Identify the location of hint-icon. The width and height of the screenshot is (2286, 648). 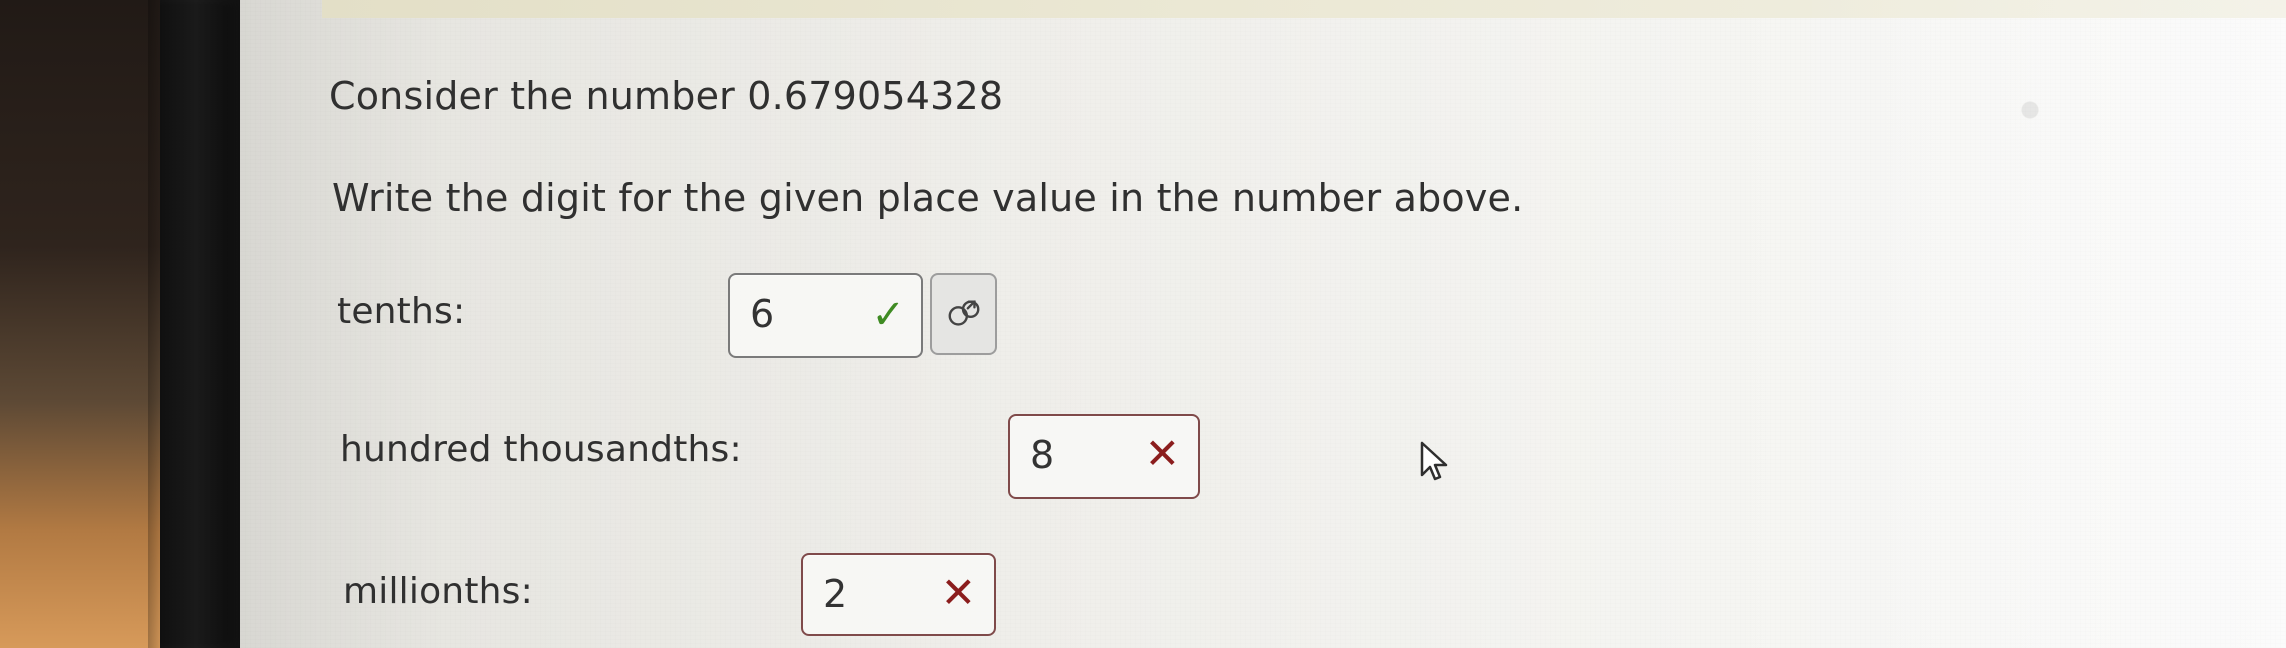
(963, 313).